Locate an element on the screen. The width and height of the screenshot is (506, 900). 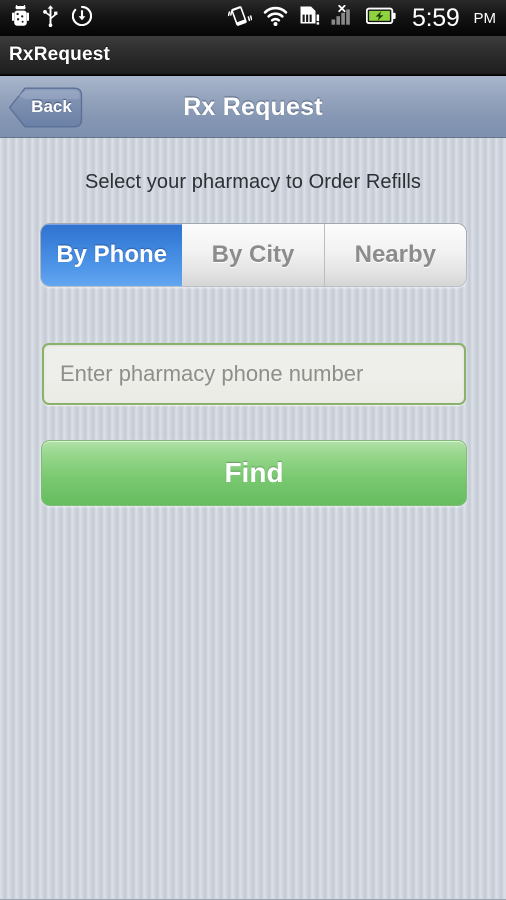
nav-bar: Back Rx Request is located at coordinates (253, 107).